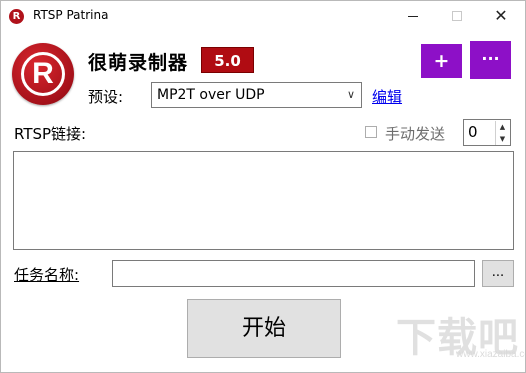 The width and height of the screenshot is (526, 373). I want to click on count-value: 0, so click(473, 132).